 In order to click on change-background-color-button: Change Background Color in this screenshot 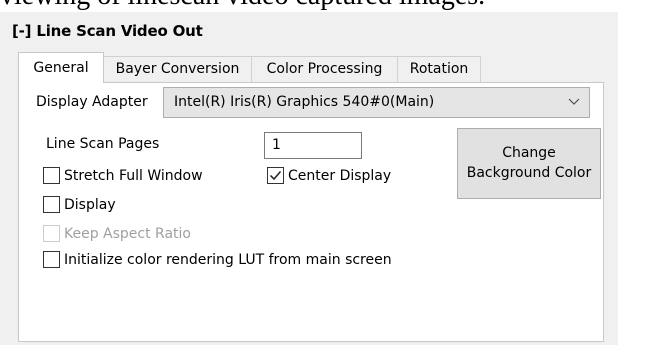, I will do `click(529, 163)`.